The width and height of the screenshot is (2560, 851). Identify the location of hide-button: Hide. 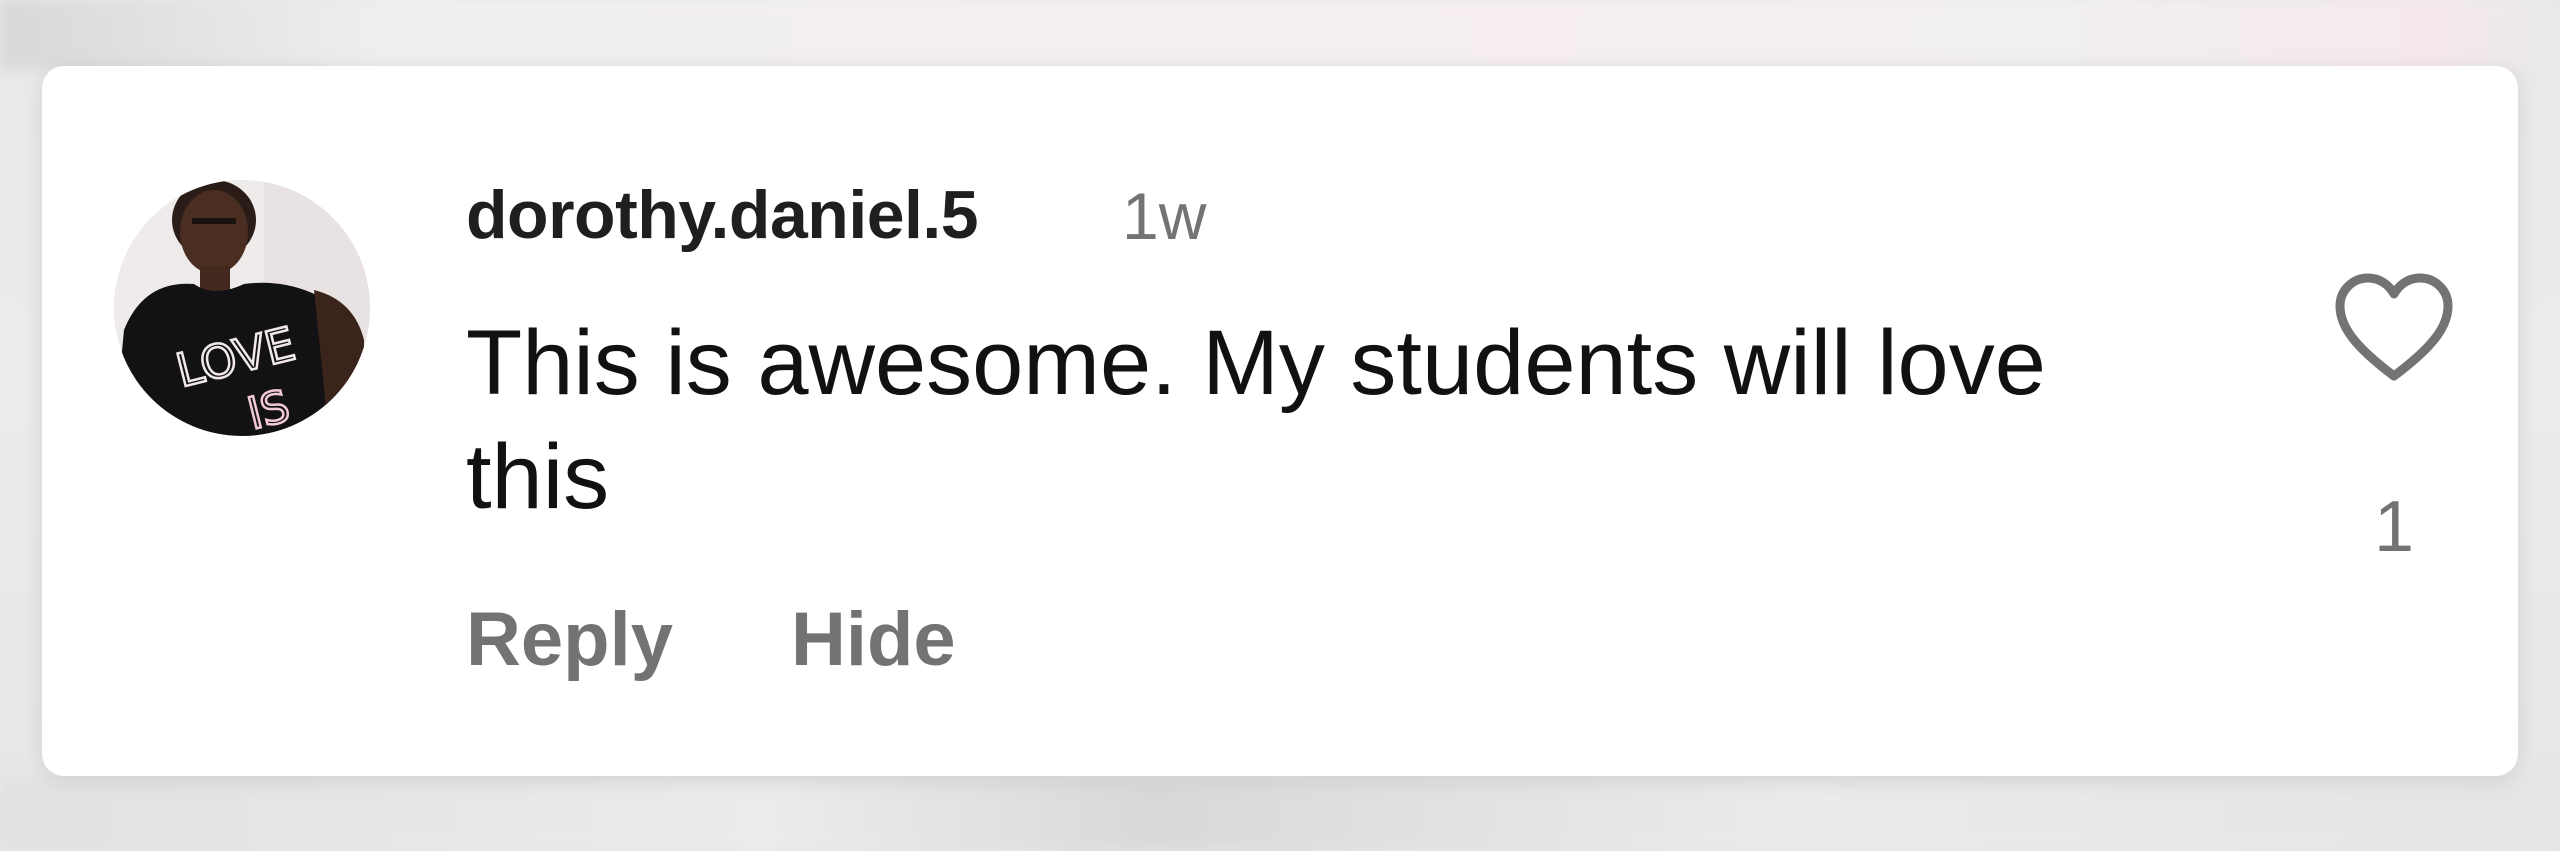
(873, 639).